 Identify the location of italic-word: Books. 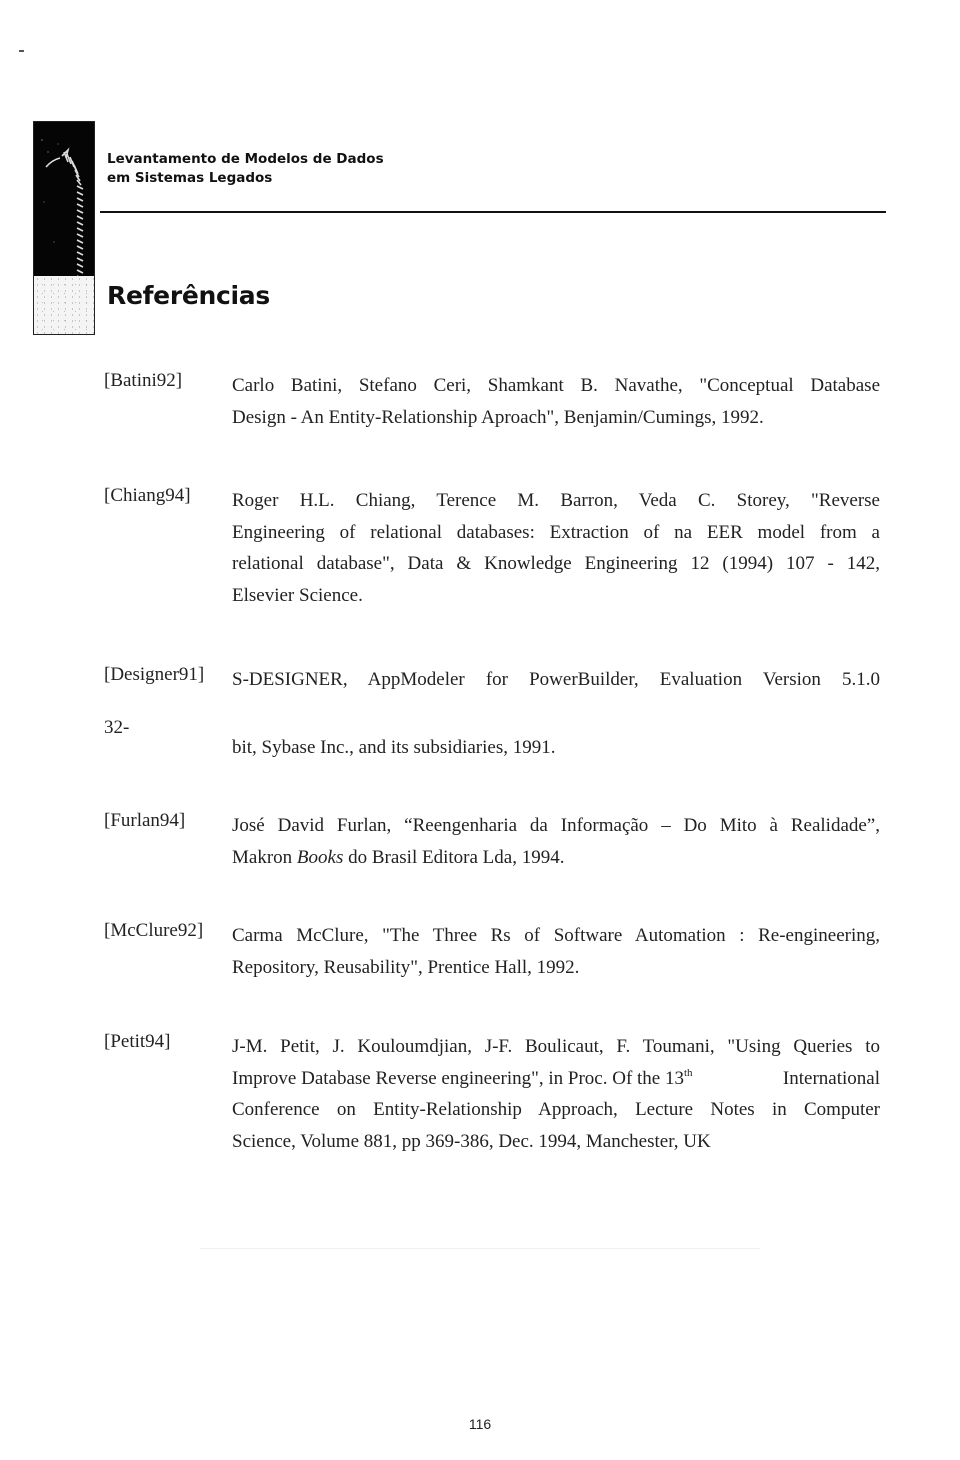
(320, 857).